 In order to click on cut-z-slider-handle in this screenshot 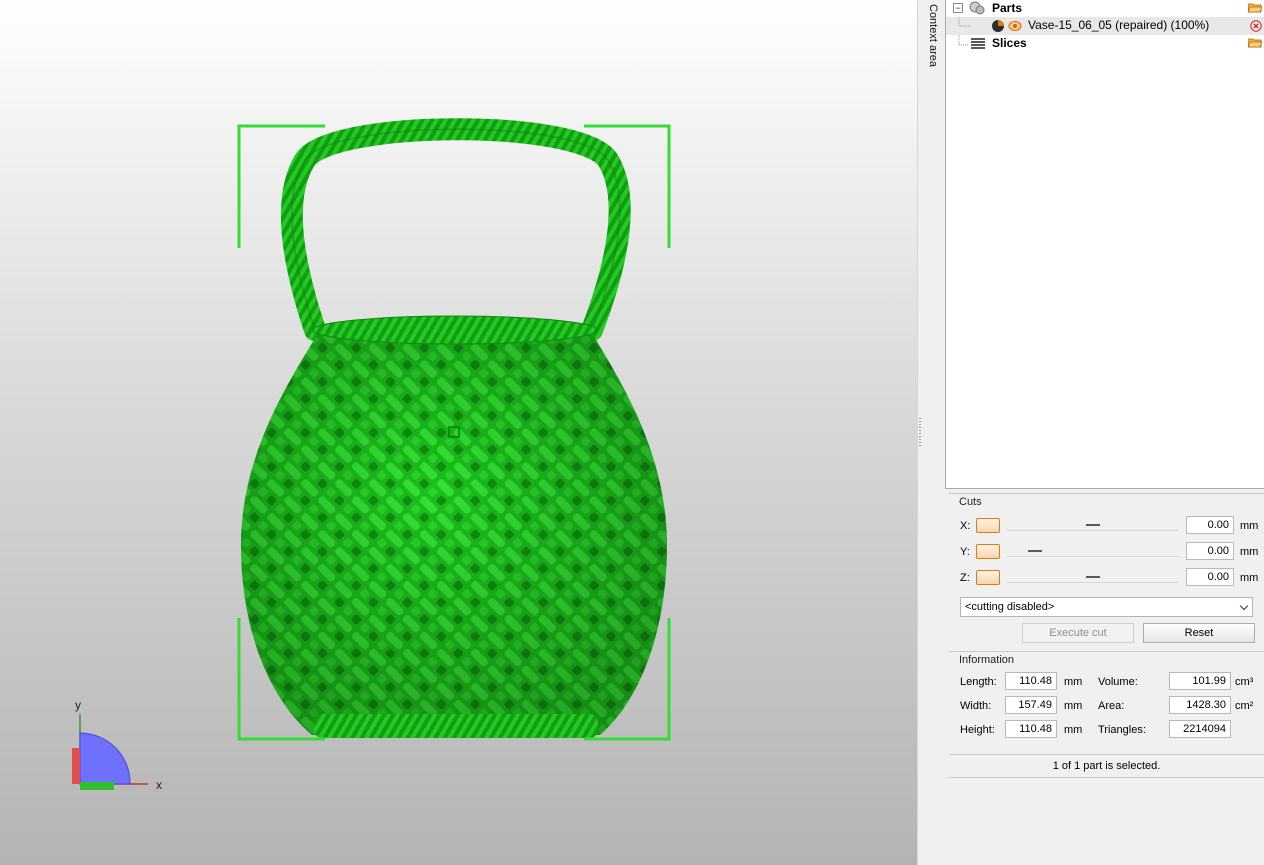, I will do `click(1093, 577)`.